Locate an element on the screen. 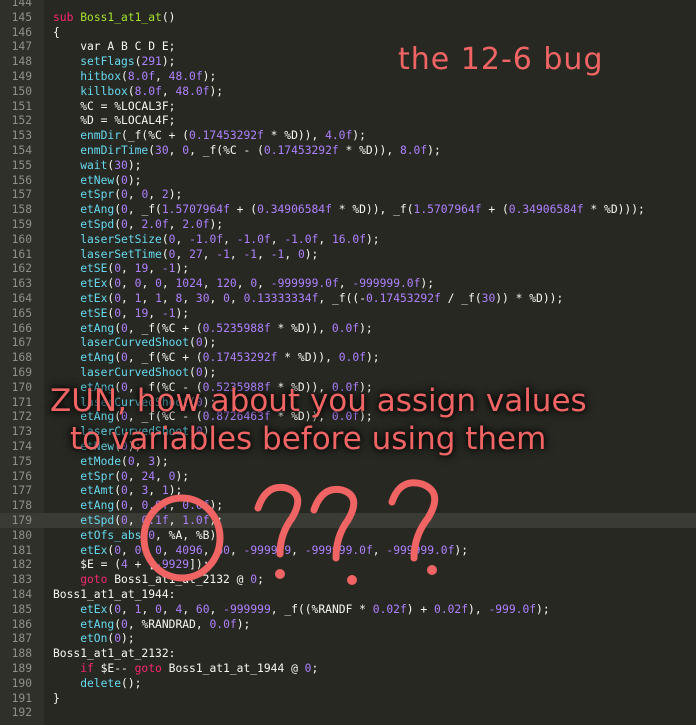  code-token: 1 is located at coordinates (158, 298).